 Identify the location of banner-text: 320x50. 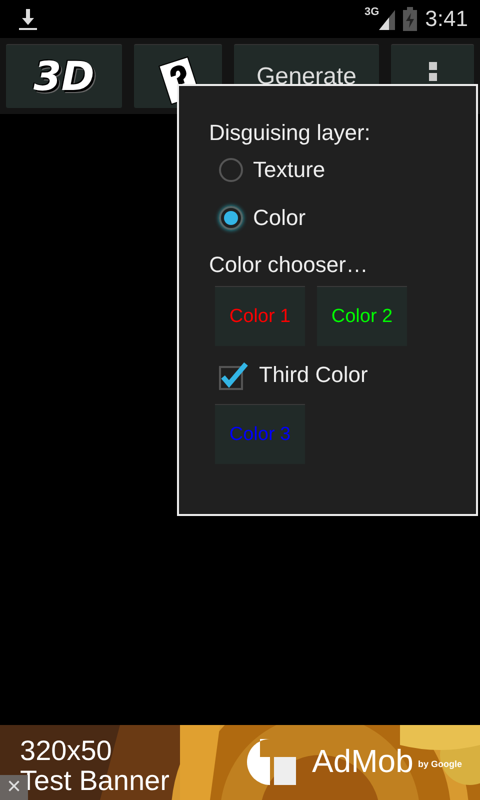
(66, 751).